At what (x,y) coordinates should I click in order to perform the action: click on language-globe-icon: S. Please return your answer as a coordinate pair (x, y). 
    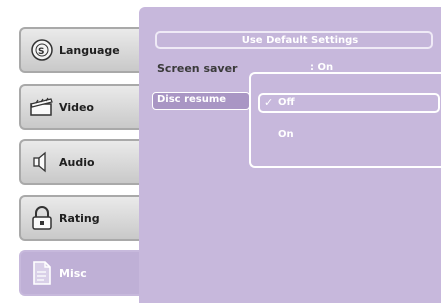
    Looking at the image, I should click on (42, 50).